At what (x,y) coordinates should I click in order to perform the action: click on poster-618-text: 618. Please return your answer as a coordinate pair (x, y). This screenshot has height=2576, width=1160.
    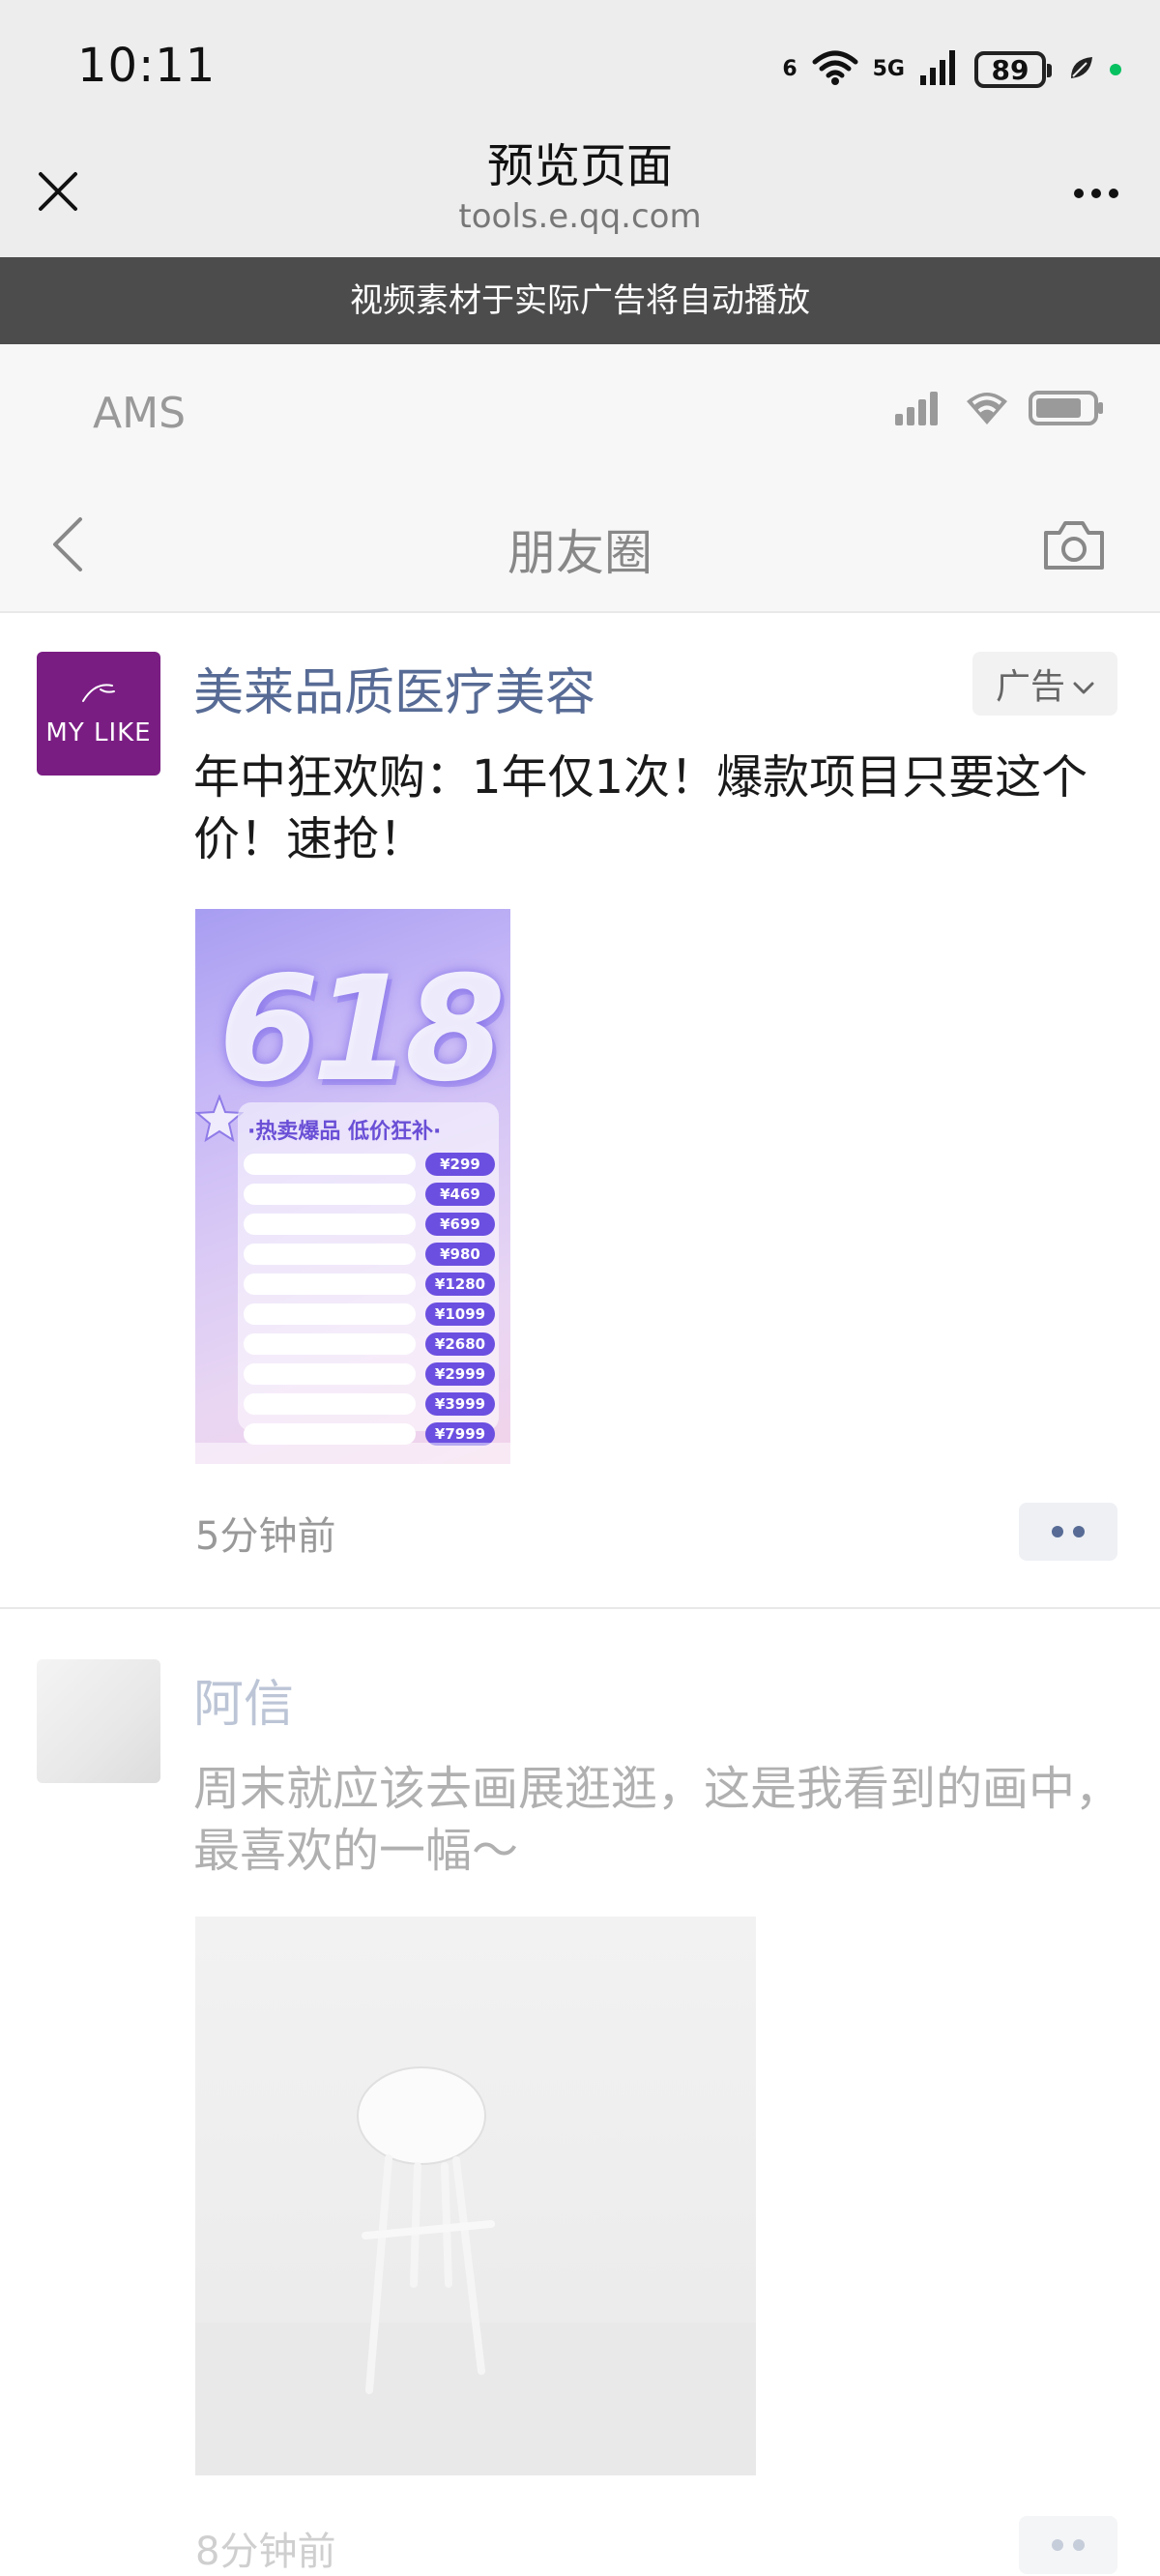
    Looking at the image, I should click on (362, 1030).